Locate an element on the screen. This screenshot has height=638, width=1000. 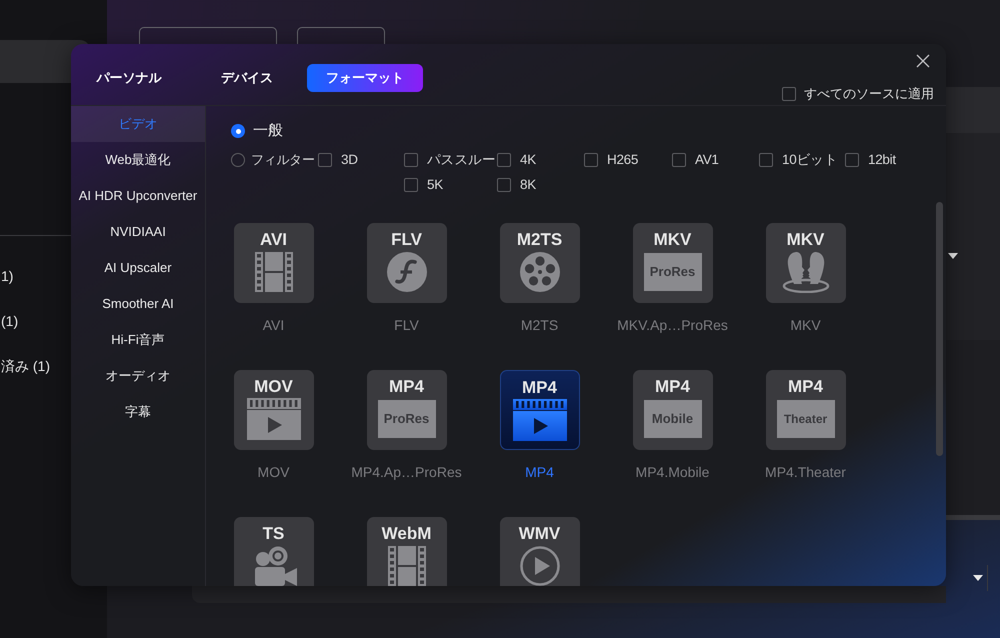
checkbox-label: すべてのソースに適用 is located at coordinates (869, 94).